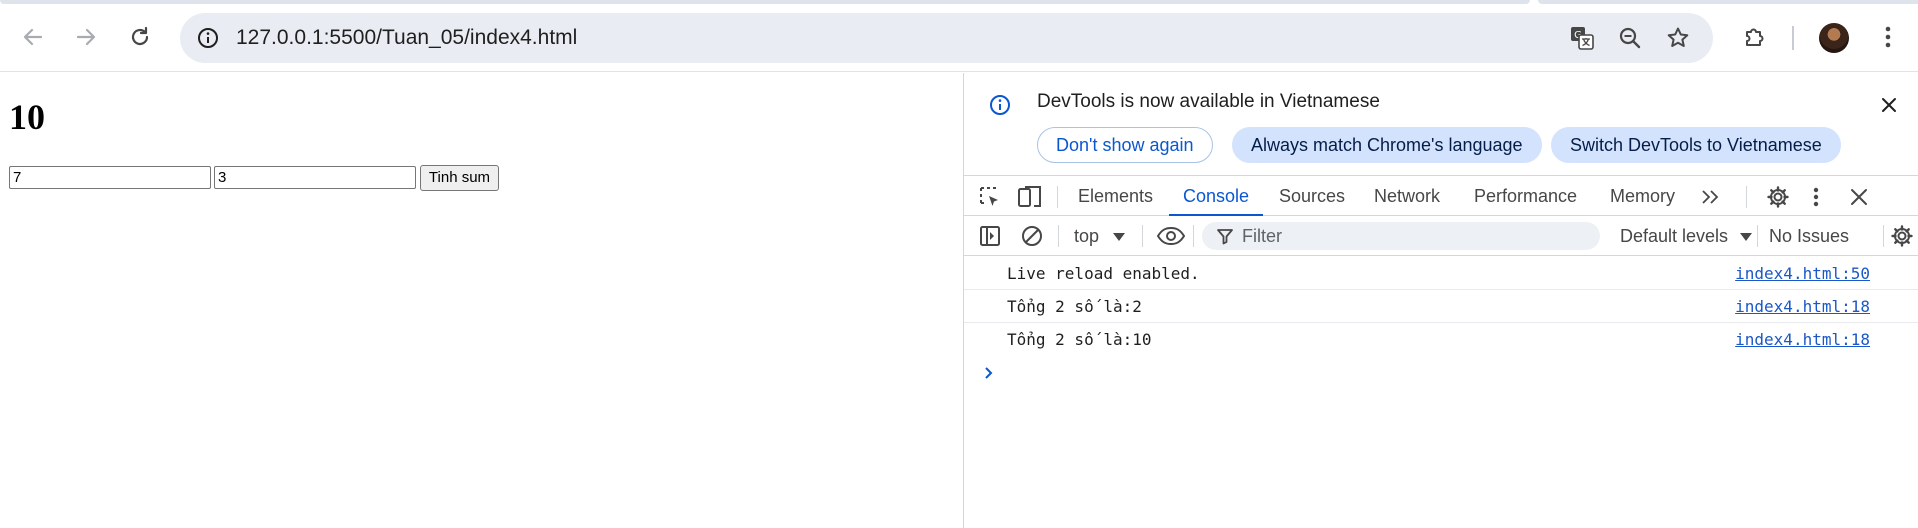 Image resolution: width=1918 pixels, height=528 pixels. I want to click on settings-gear-icon, so click(1778, 197).